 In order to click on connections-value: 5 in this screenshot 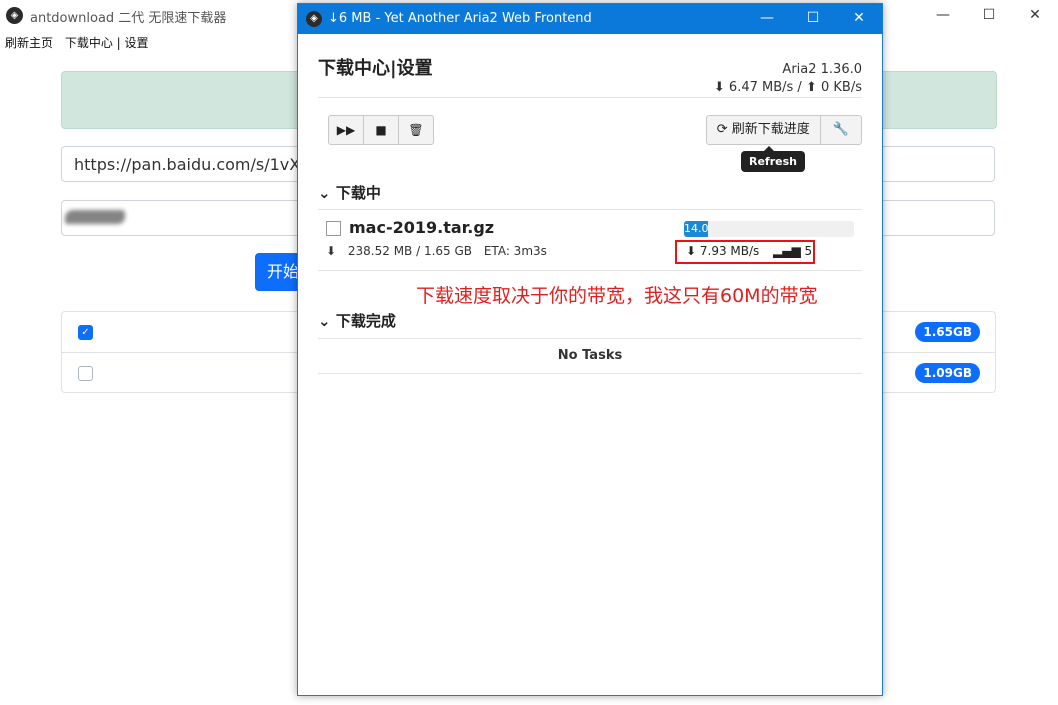, I will do `click(808, 251)`.